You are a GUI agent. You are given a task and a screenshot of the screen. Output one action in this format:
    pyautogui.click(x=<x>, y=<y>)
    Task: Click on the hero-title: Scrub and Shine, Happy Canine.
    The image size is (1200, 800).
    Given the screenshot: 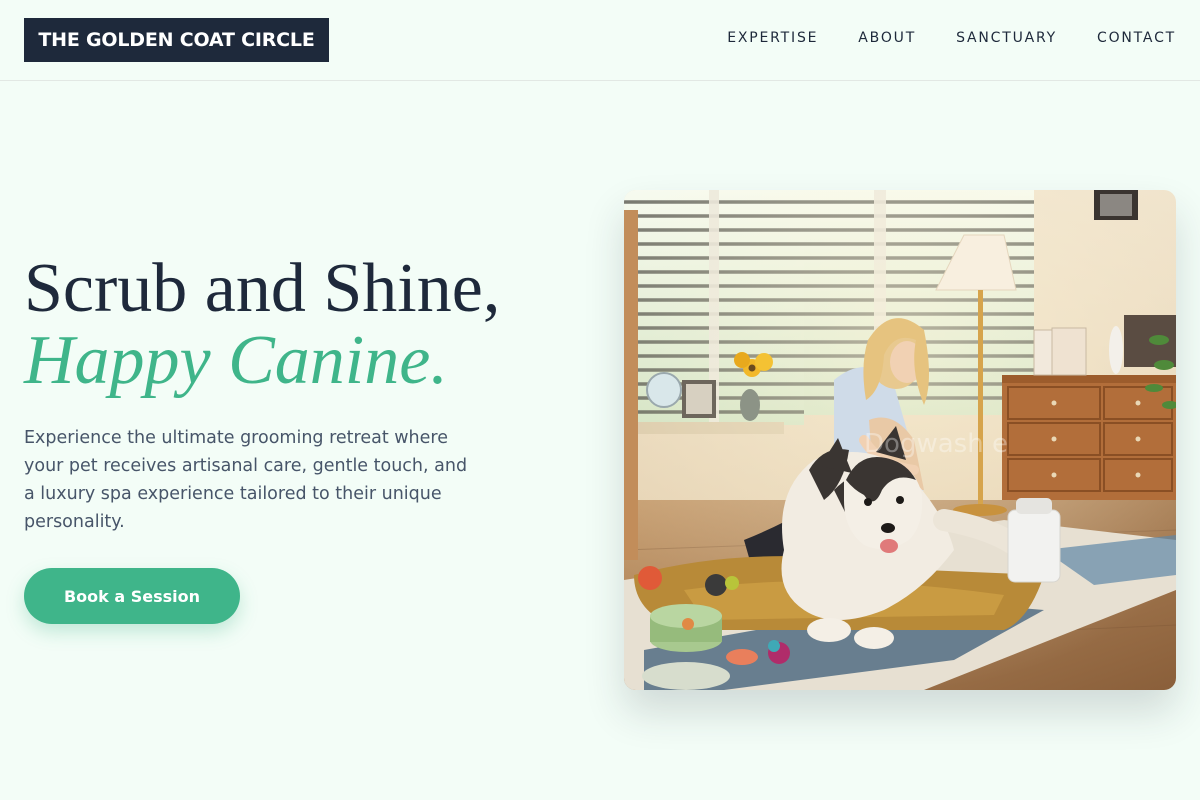 What is the action you would take?
    pyautogui.click(x=262, y=325)
    